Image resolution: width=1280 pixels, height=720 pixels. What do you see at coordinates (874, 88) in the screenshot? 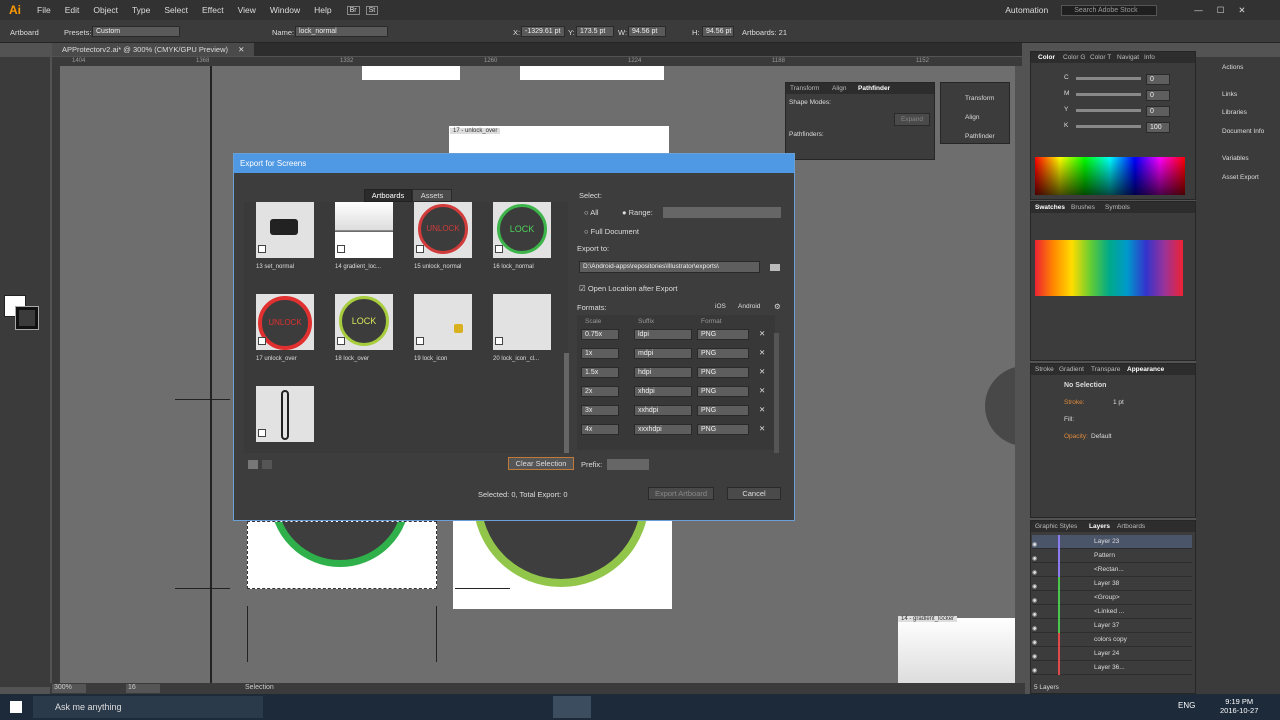
I see `tab-pathfinder: Pathfinder` at bounding box center [874, 88].